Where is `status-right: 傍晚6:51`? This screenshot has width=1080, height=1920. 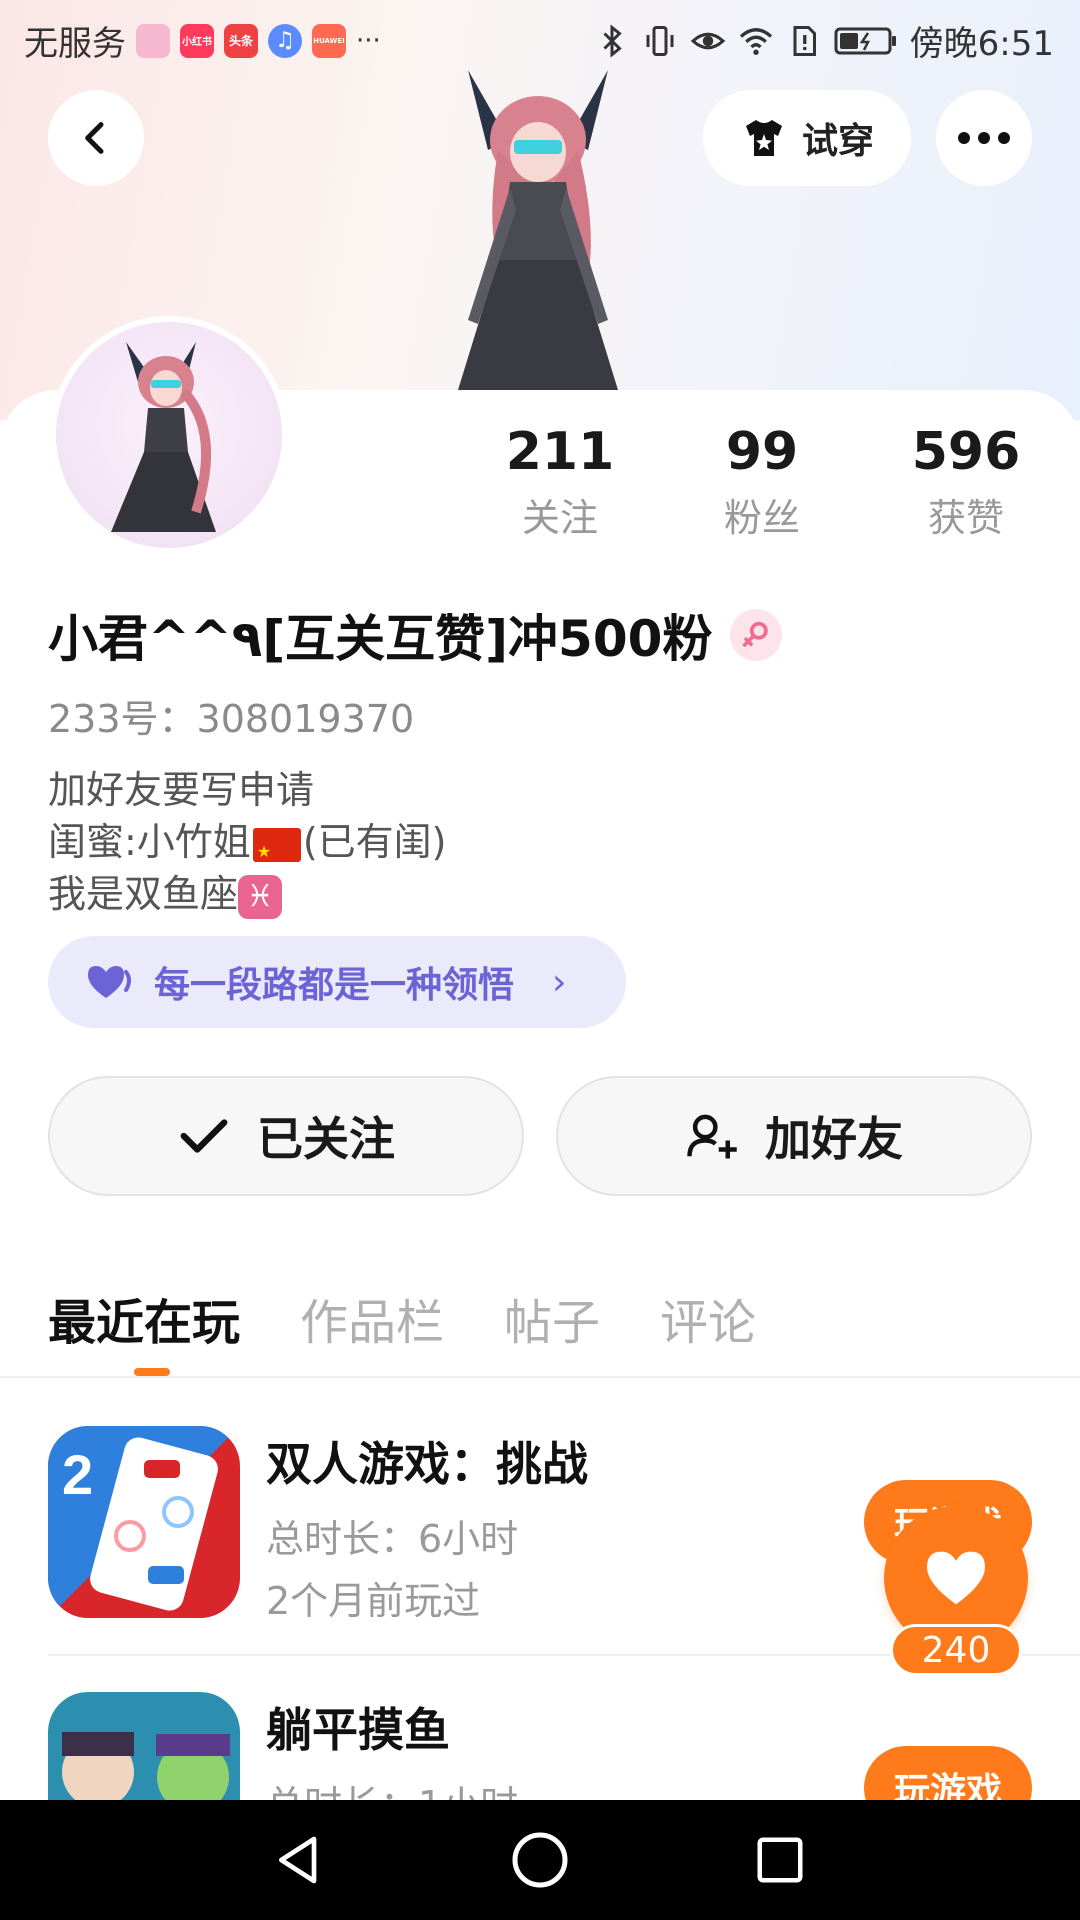 status-right: 傍晚6:51 is located at coordinates (824, 40).